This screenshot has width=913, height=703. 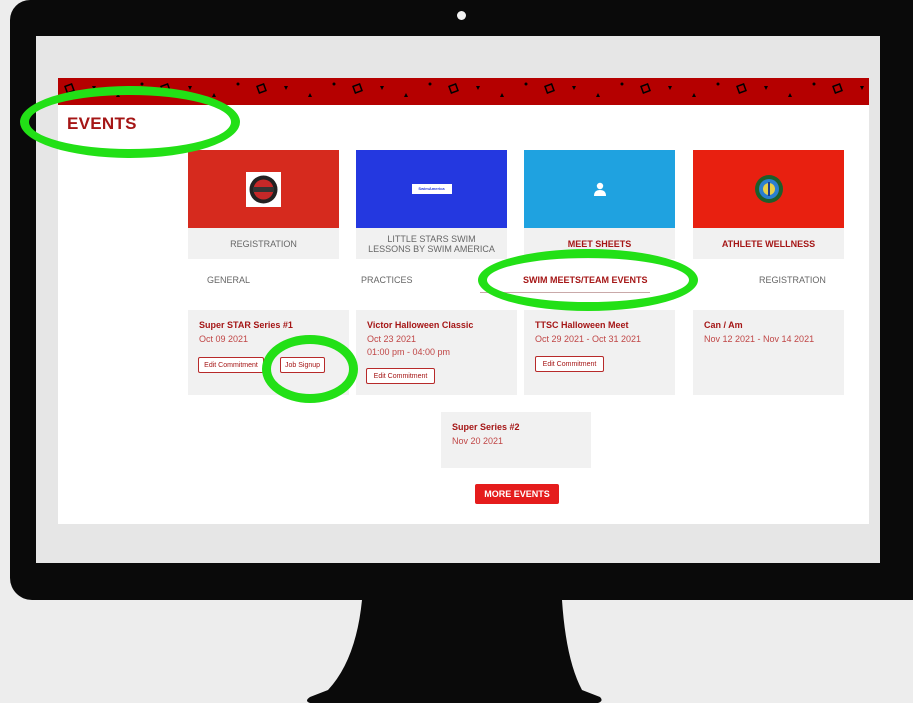 I want to click on star-logo-icon, so click(x=263, y=189).